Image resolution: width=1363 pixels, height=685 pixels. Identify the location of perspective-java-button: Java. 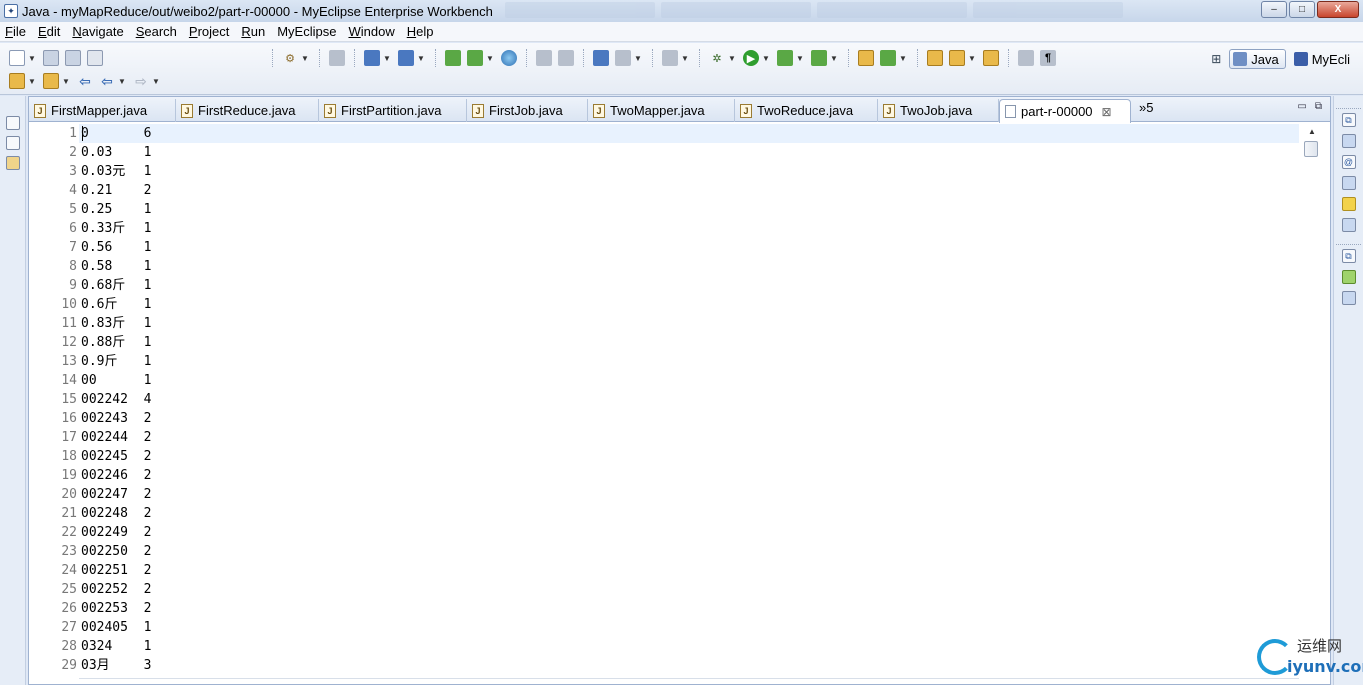
(1257, 59).